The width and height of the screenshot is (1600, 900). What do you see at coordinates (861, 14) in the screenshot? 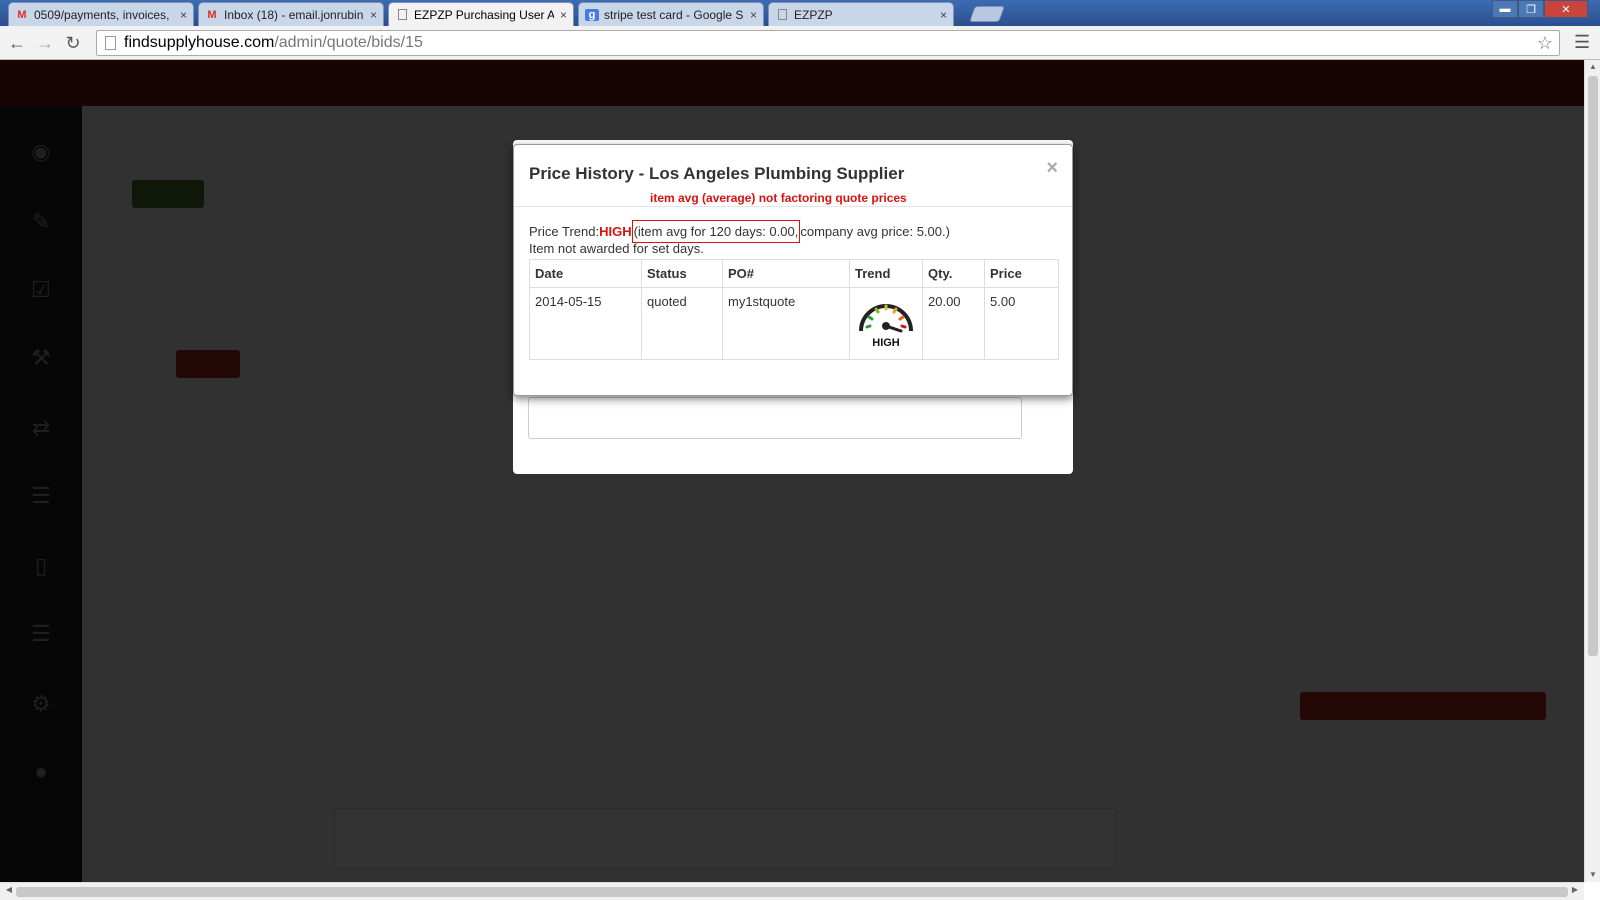
I see `browser-tab-5: EZPZP ×` at bounding box center [861, 14].